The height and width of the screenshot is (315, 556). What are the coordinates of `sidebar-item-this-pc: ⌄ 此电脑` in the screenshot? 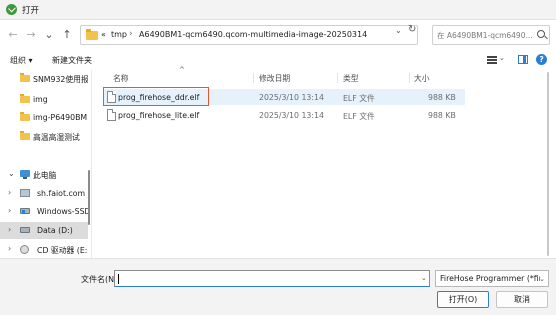 It's located at (44, 174).